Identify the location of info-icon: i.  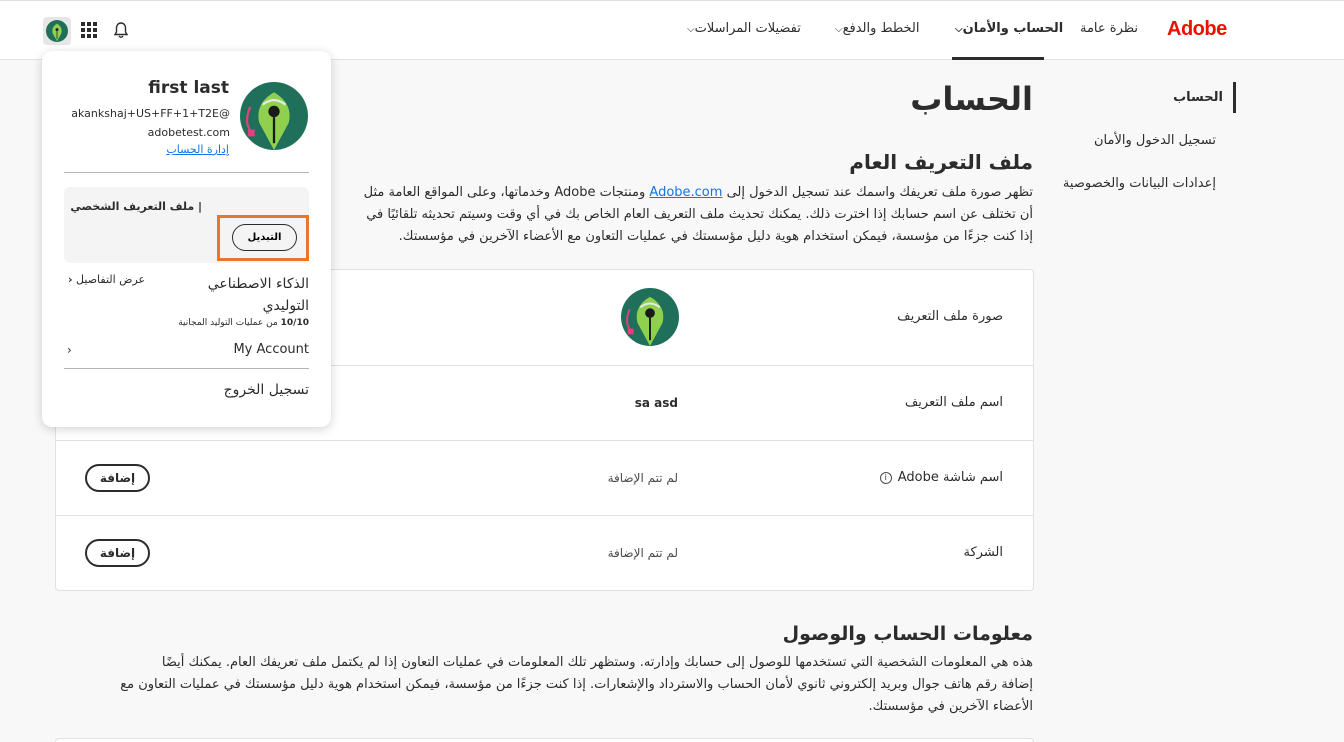
(885, 477).